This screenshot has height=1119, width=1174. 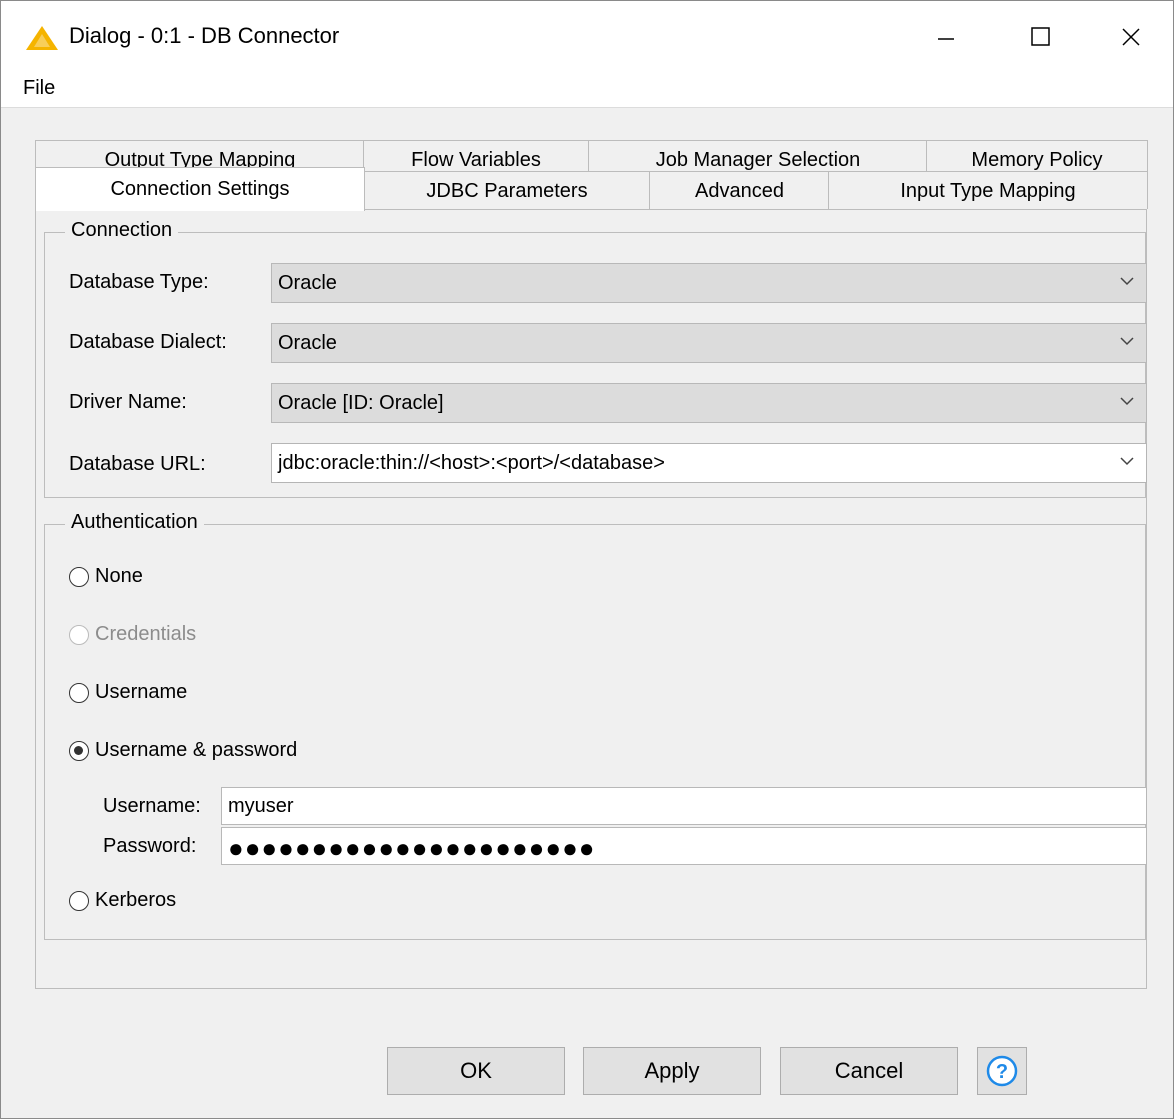 I want to click on database-type-value: Oracle, so click(x=307, y=283).